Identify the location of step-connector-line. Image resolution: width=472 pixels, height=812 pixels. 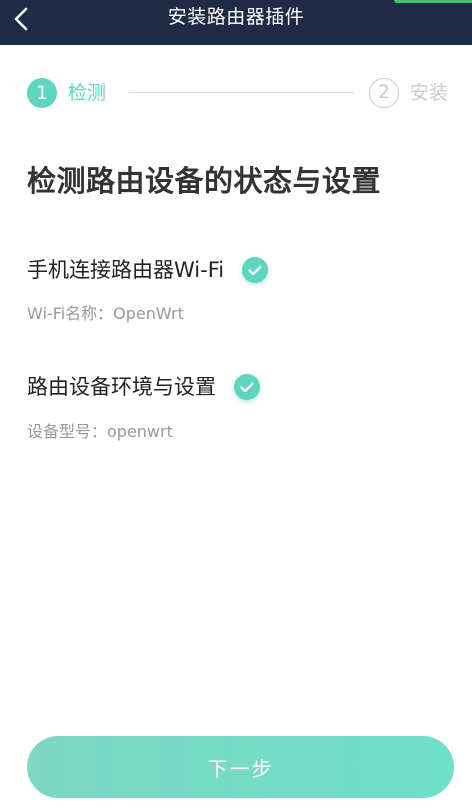
(241, 92).